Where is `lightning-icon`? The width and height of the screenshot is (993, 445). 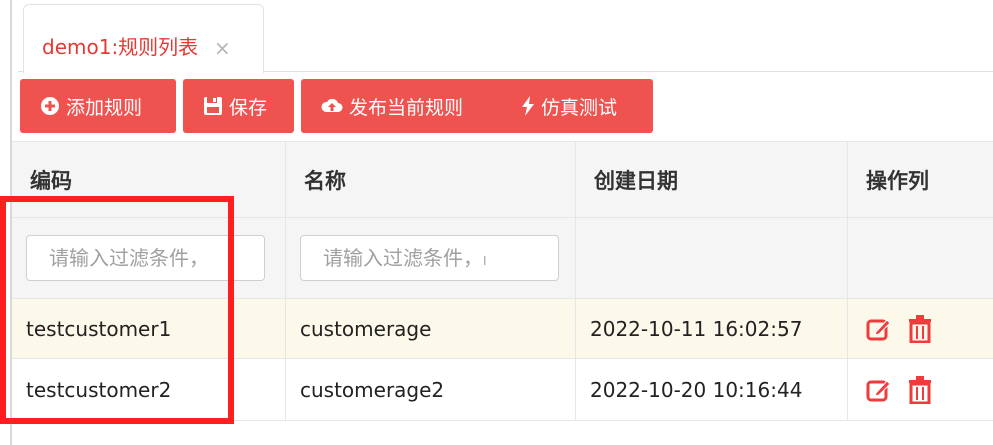 lightning-icon is located at coordinates (528, 106).